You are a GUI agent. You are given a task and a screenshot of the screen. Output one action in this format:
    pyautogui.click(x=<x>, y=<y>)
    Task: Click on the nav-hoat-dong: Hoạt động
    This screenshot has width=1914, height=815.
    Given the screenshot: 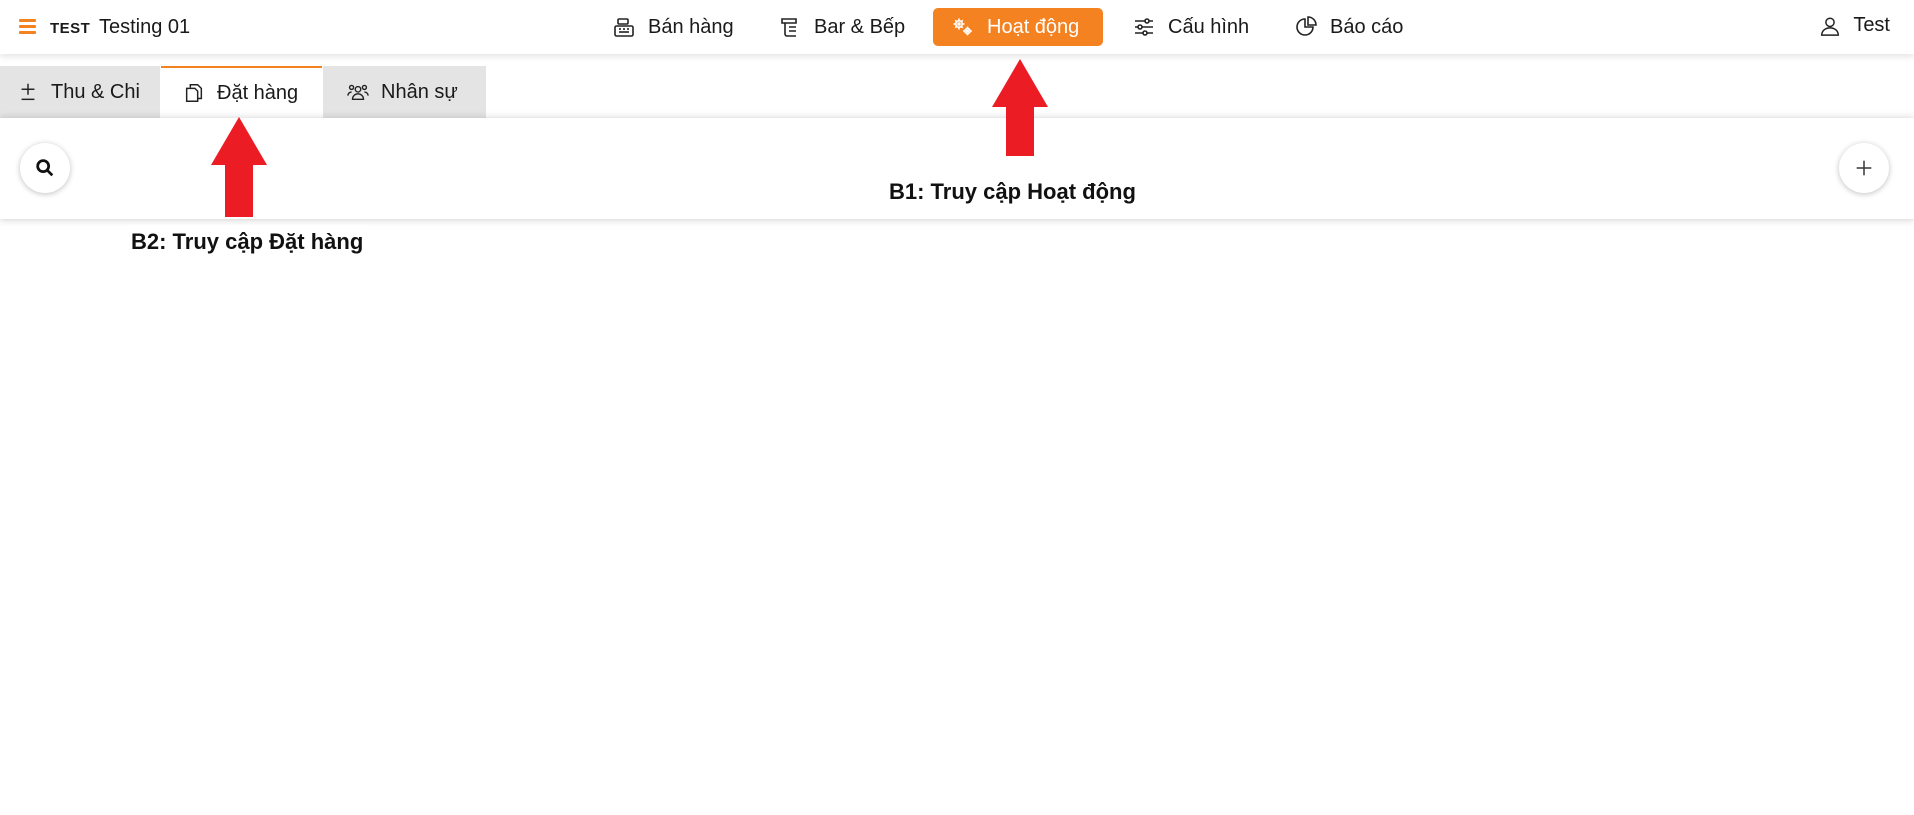 What is the action you would take?
    pyautogui.click(x=1018, y=27)
    